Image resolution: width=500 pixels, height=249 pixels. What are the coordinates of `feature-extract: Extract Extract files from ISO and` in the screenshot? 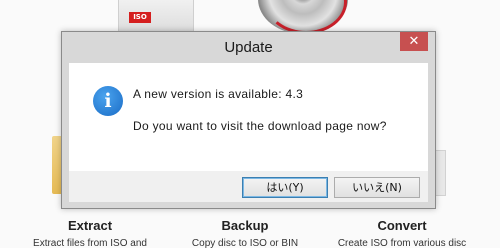 It's located at (90, 233).